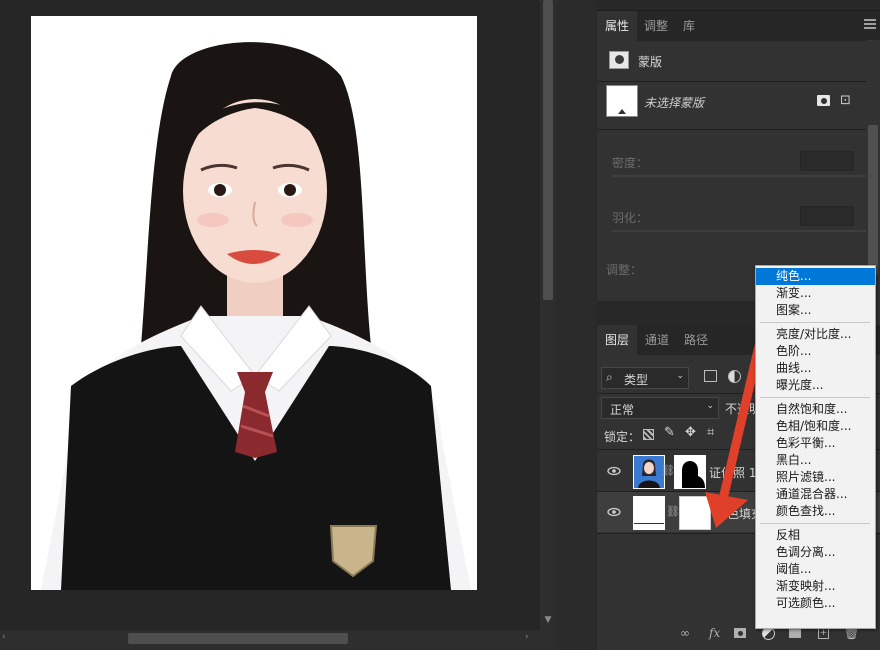 The width and height of the screenshot is (880, 650). What do you see at coordinates (680, 376) in the screenshot?
I see `chevron-down-icon: ⌄` at bounding box center [680, 376].